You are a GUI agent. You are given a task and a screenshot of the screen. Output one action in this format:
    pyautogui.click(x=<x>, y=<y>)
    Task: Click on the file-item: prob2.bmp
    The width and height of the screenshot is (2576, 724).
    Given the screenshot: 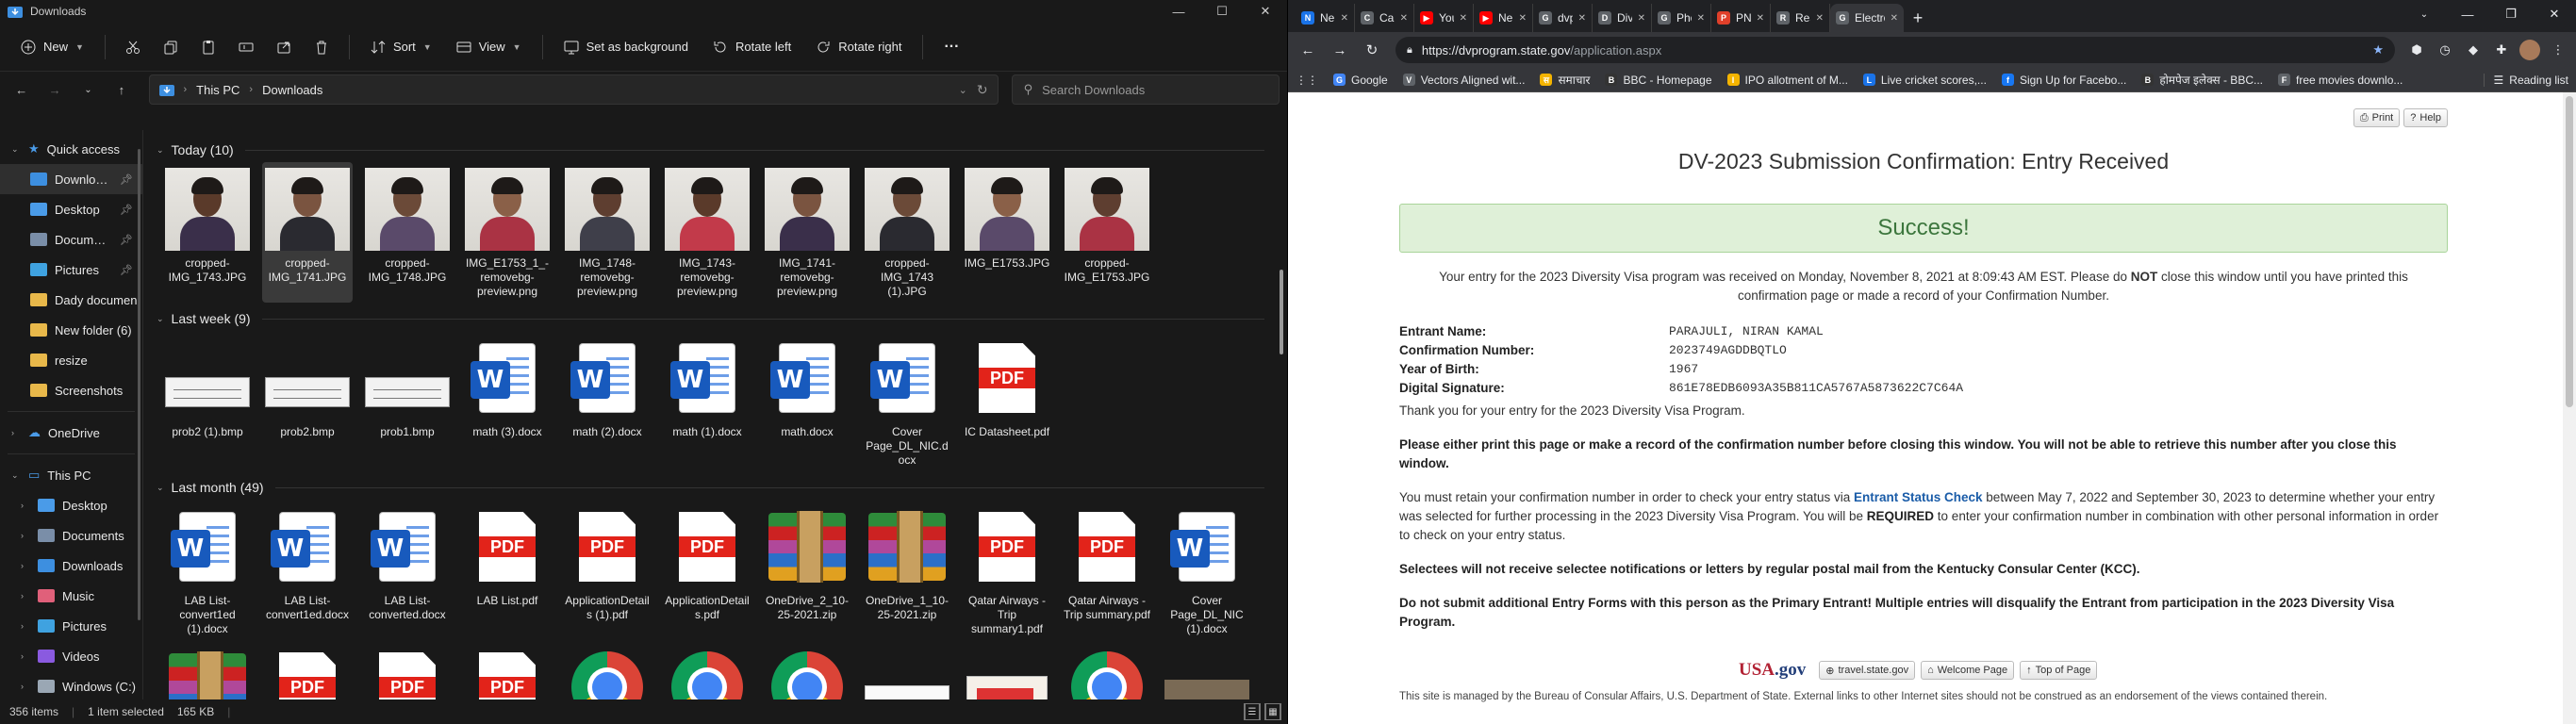 What is the action you would take?
    pyautogui.click(x=307, y=401)
    